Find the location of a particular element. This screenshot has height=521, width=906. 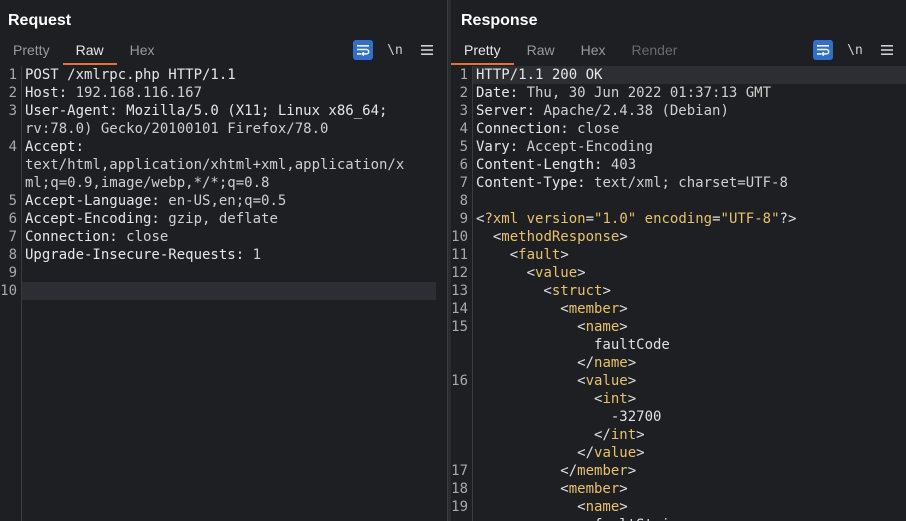

code-token: text/xml; charset=UTF-8 is located at coordinates (691, 183).